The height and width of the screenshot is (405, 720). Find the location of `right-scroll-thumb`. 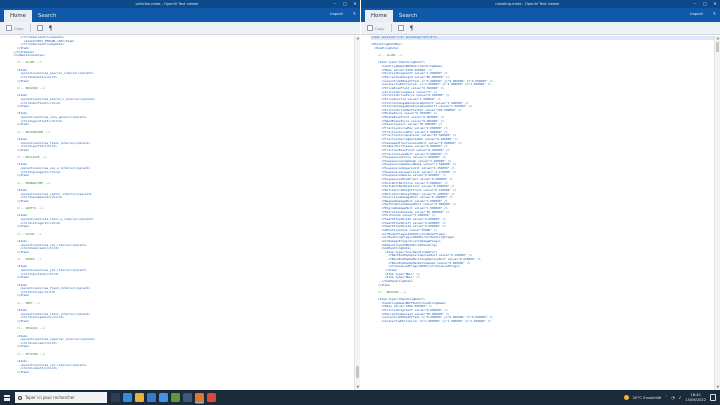

right-scroll-thumb is located at coordinates (717, 47).